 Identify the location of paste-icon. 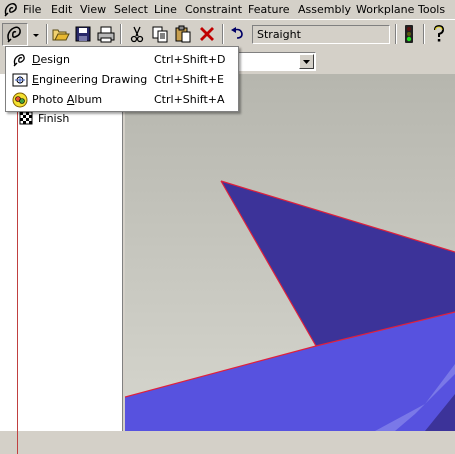
(183, 34).